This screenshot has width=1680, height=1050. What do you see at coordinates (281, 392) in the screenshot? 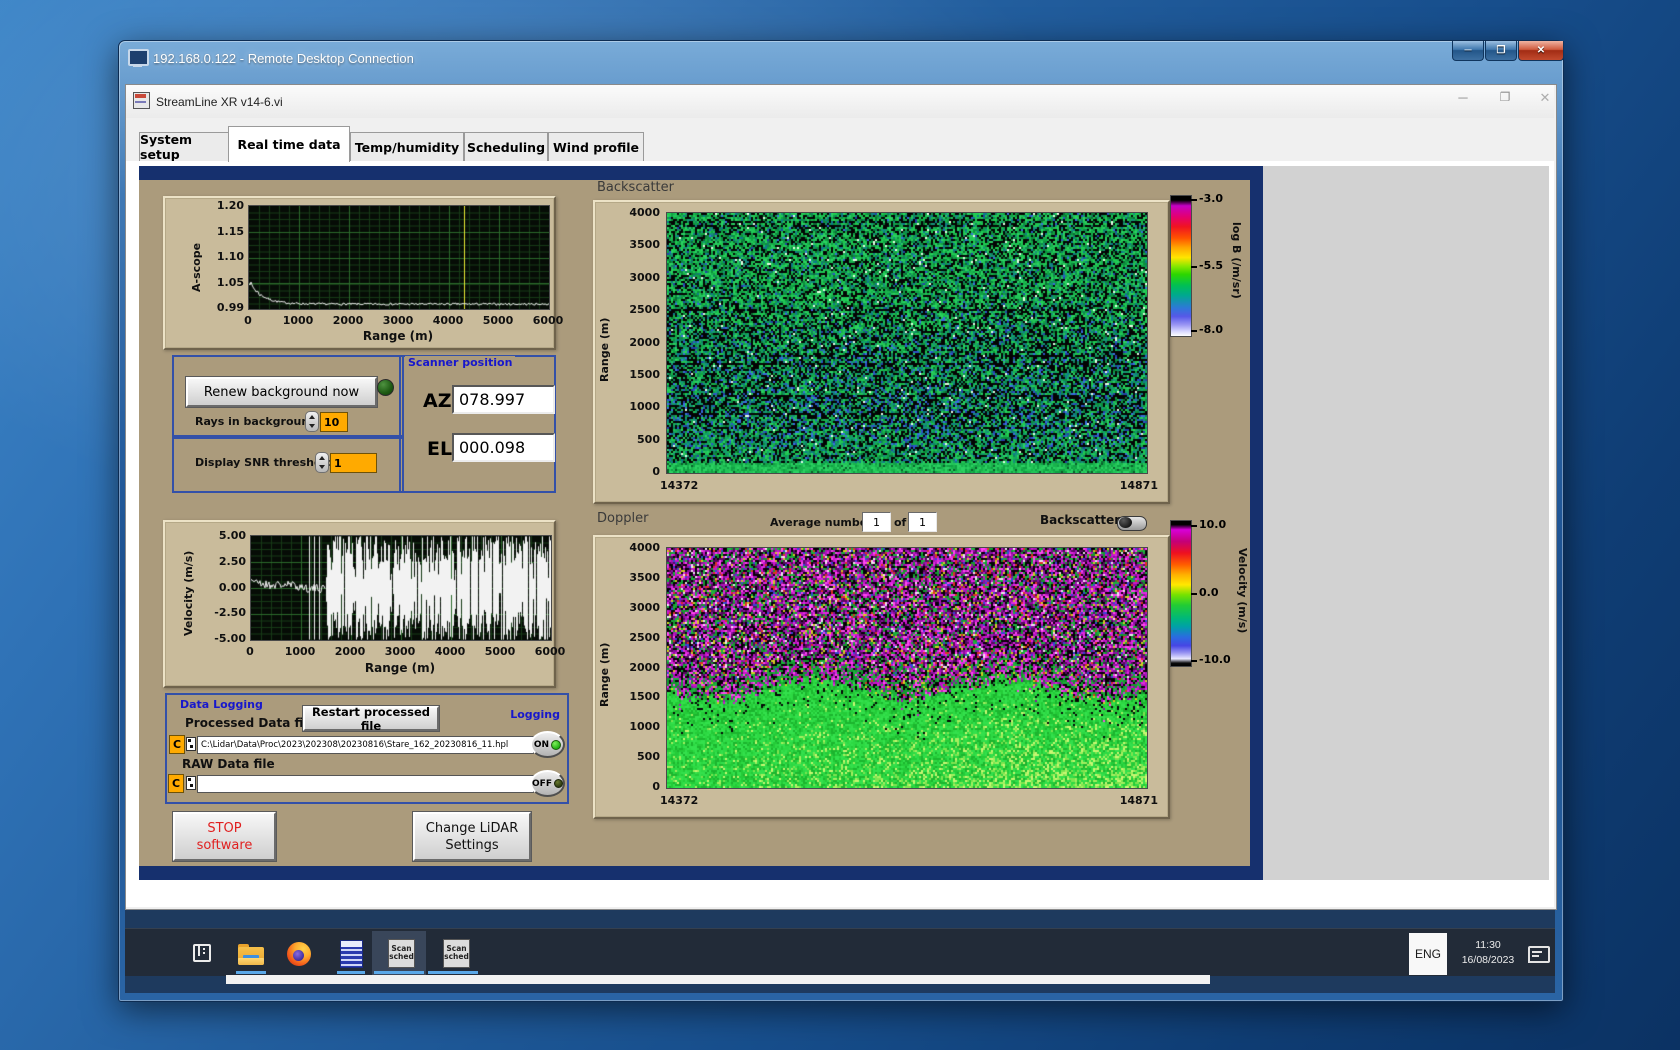
I see `renew-background-button: Renew background now` at bounding box center [281, 392].